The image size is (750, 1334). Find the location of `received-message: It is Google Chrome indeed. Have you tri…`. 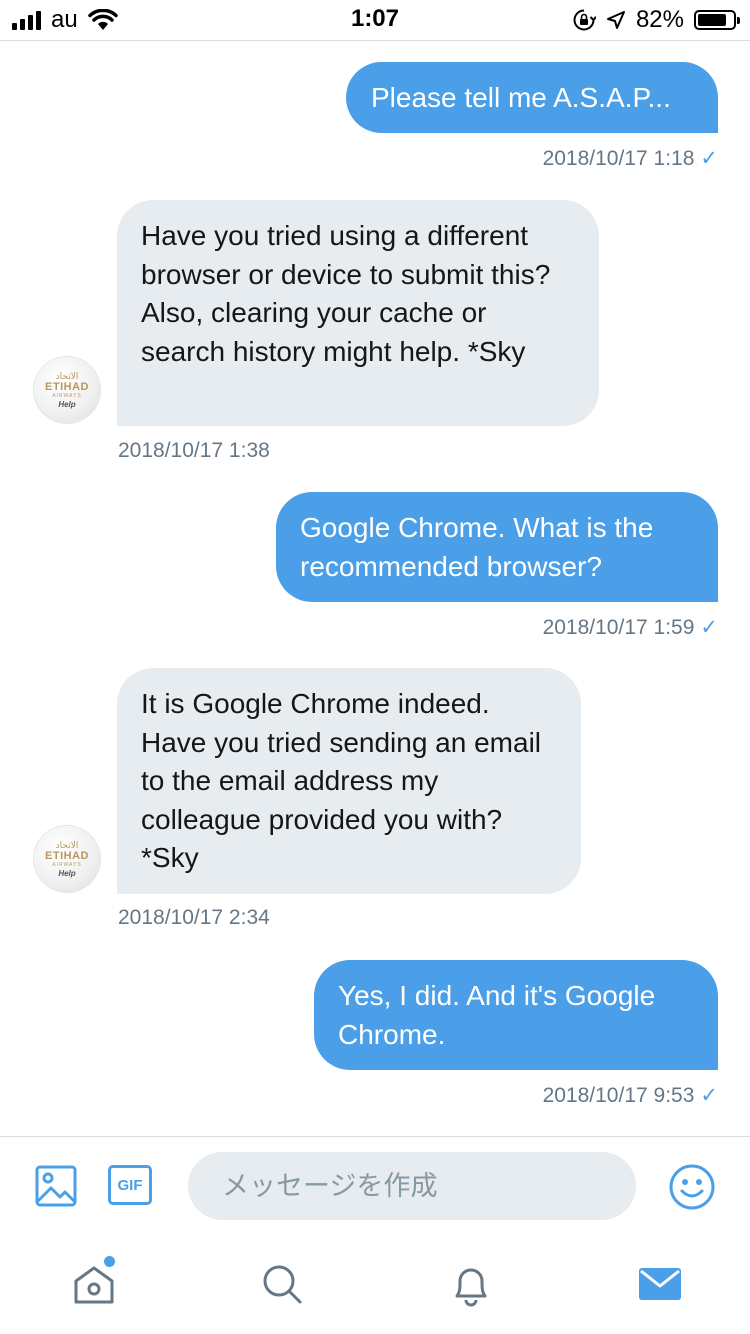

received-message: It is Google Chrome indeed. Have you tri… is located at coordinates (349, 781).